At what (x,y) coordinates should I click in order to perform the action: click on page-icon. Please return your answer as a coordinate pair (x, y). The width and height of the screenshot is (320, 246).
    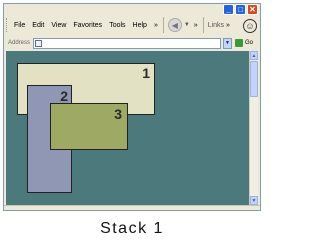
    Looking at the image, I should click on (39, 43).